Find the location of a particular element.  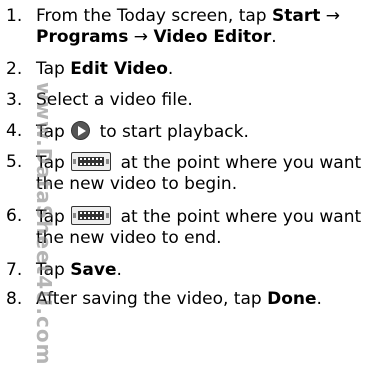

step-4: 4. Tap to start playback. is located at coordinates (189, 132).